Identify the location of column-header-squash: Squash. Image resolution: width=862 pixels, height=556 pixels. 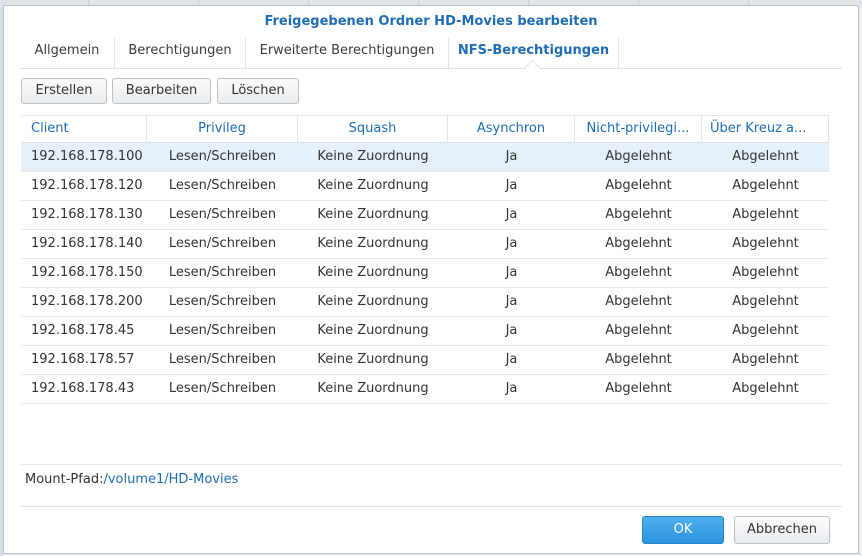
(373, 129).